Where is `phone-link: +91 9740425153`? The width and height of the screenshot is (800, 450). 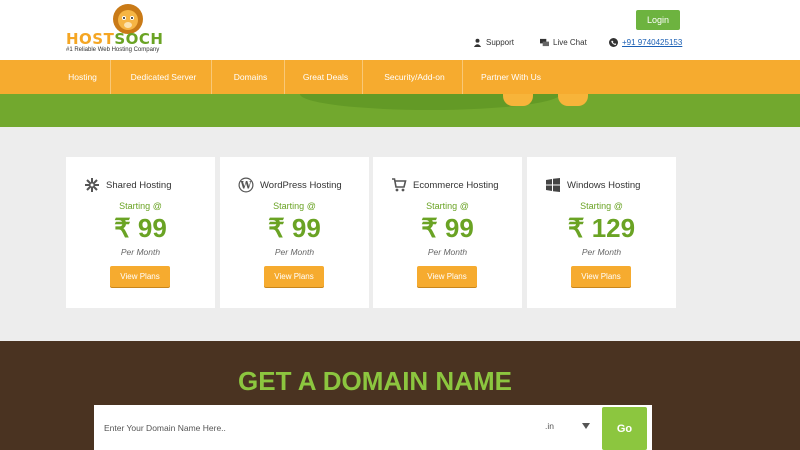
phone-link: +91 9740425153 is located at coordinates (645, 42).